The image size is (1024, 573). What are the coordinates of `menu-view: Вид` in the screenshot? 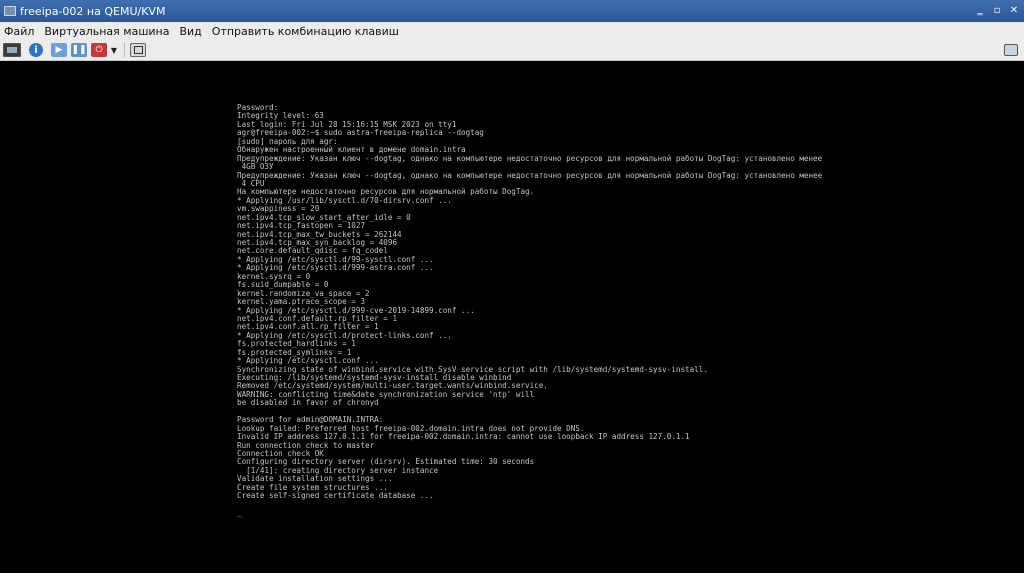 It's located at (191, 31).